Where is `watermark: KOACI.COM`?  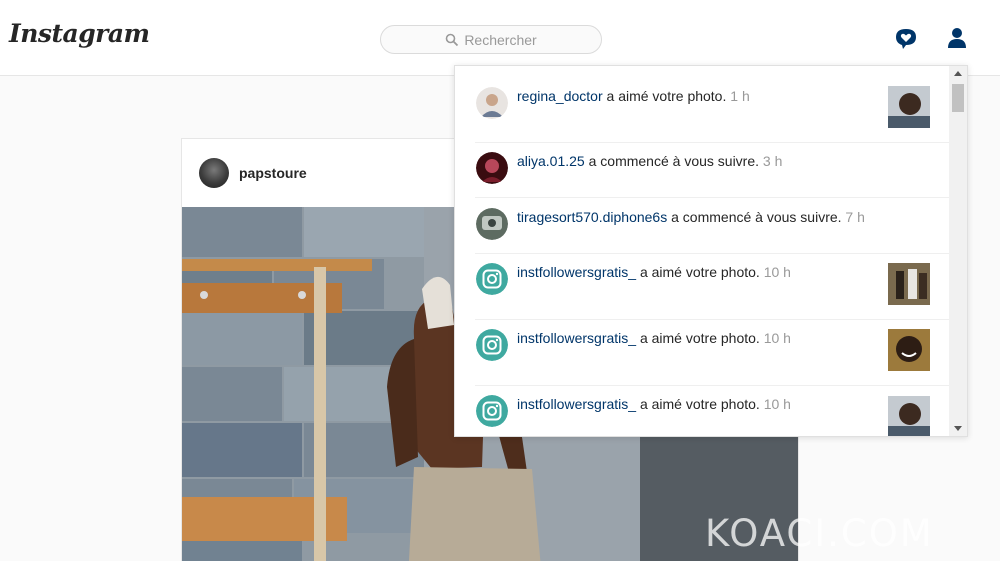
watermark: KOACI.COM is located at coordinates (819, 533).